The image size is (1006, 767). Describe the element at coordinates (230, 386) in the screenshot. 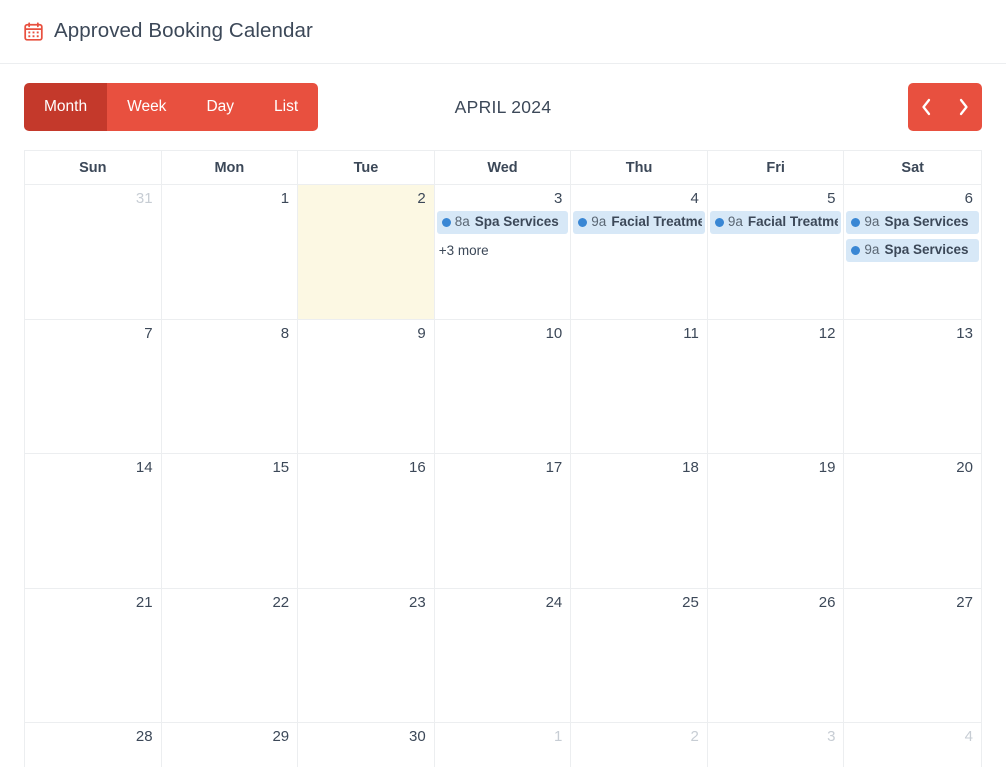

I see `day-cell: 8` at that location.